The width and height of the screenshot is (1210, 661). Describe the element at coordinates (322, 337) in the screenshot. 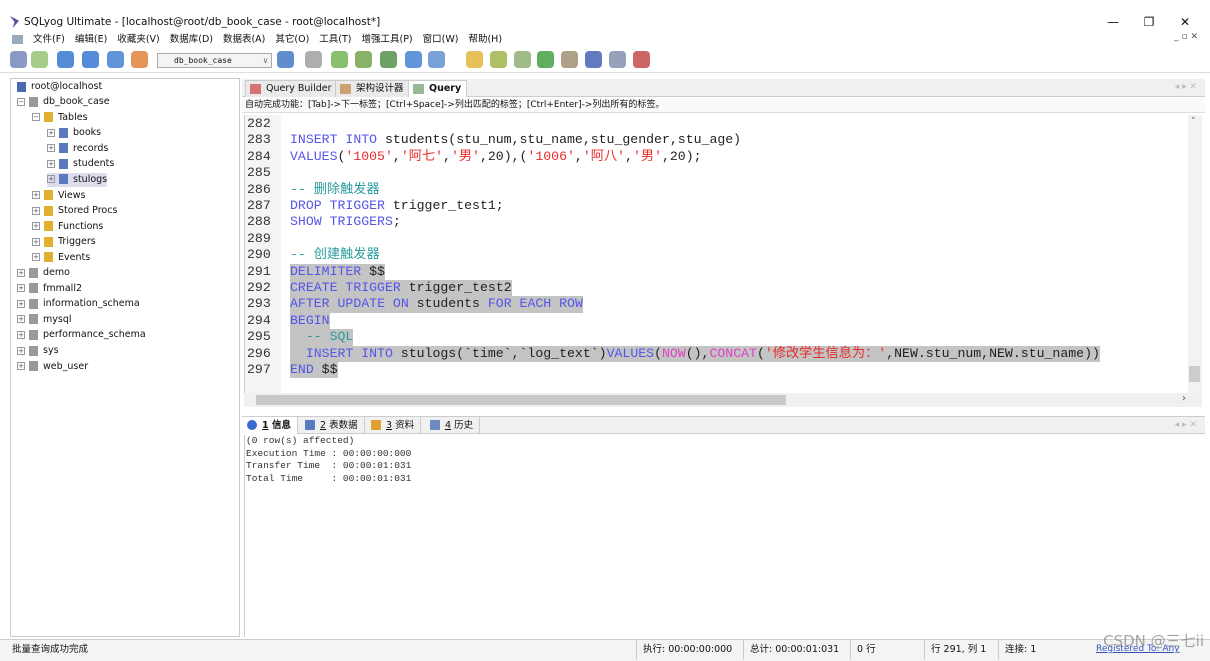

I see `code-content: -- SQL` at that location.